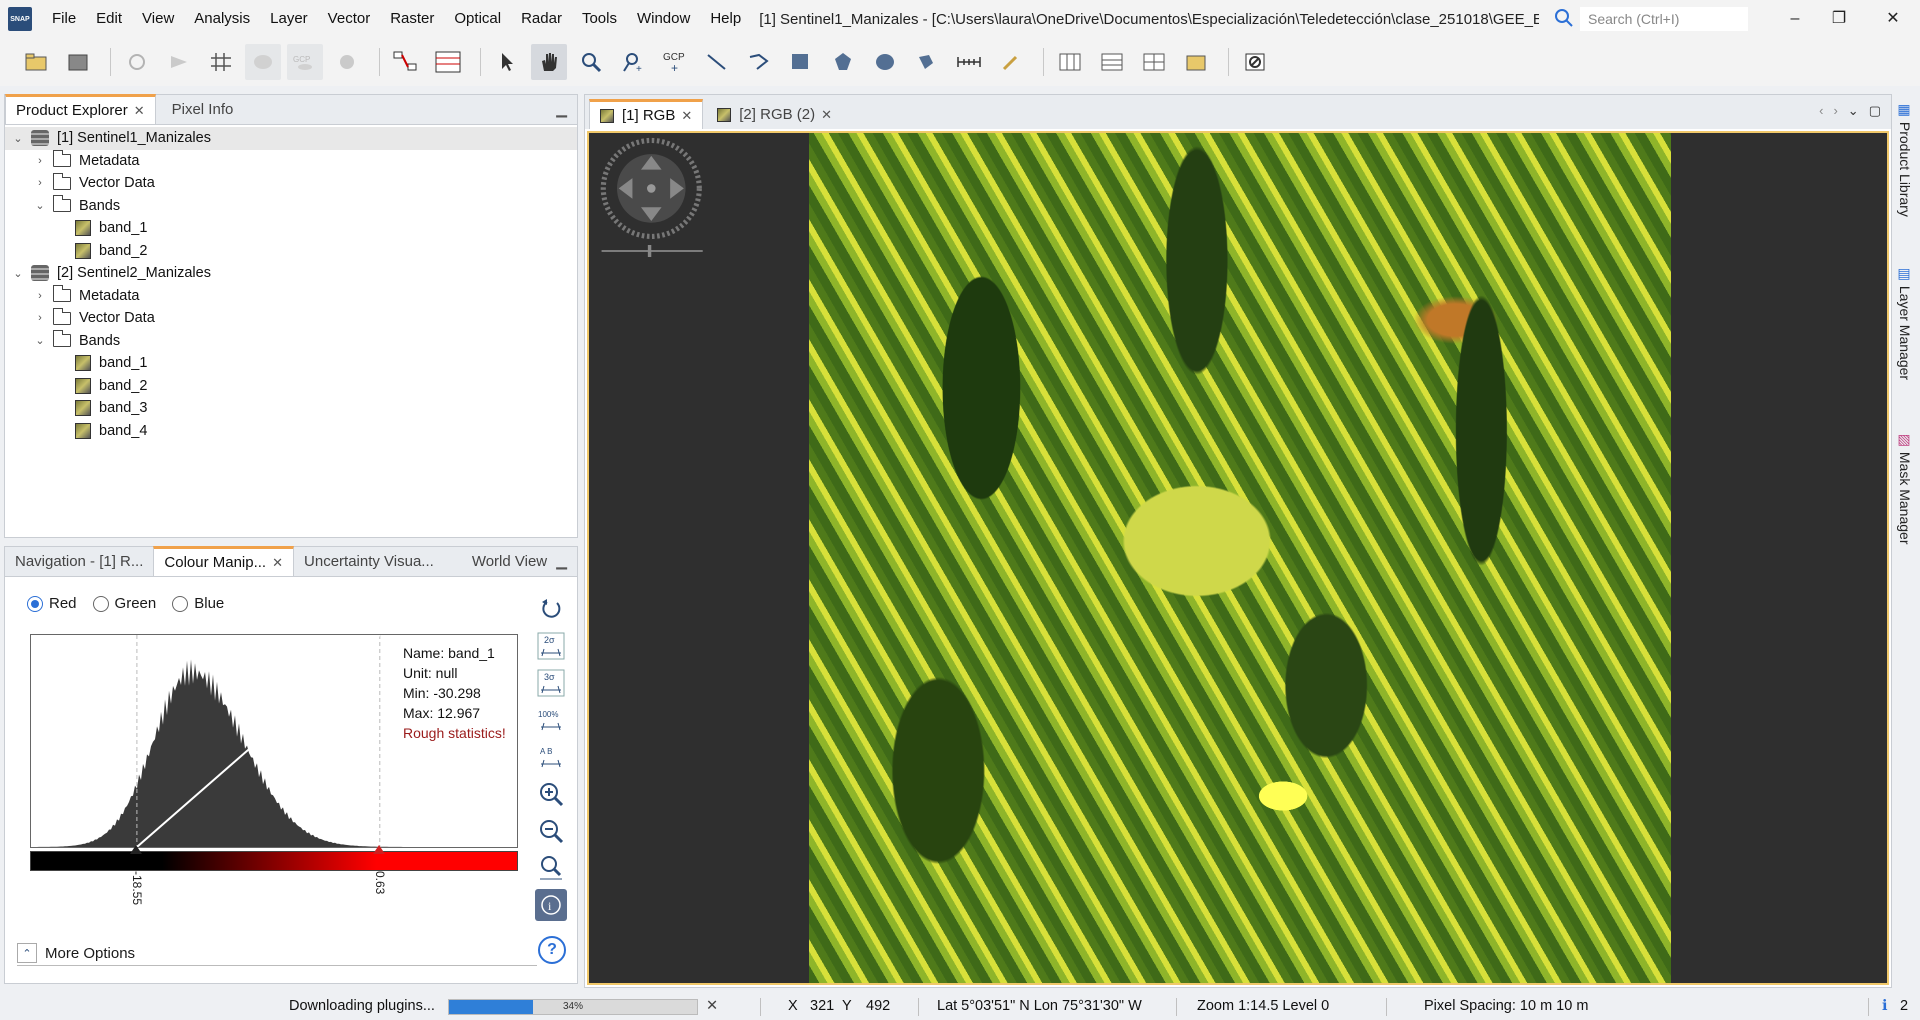 Image resolution: width=1920 pixels, height=1020 pixels. I want to click on graticule-icon, so click(221, 62).